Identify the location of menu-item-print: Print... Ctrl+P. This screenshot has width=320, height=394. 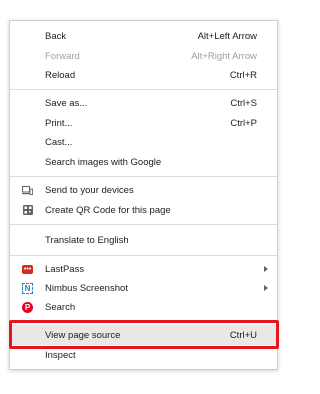
(143, 123).